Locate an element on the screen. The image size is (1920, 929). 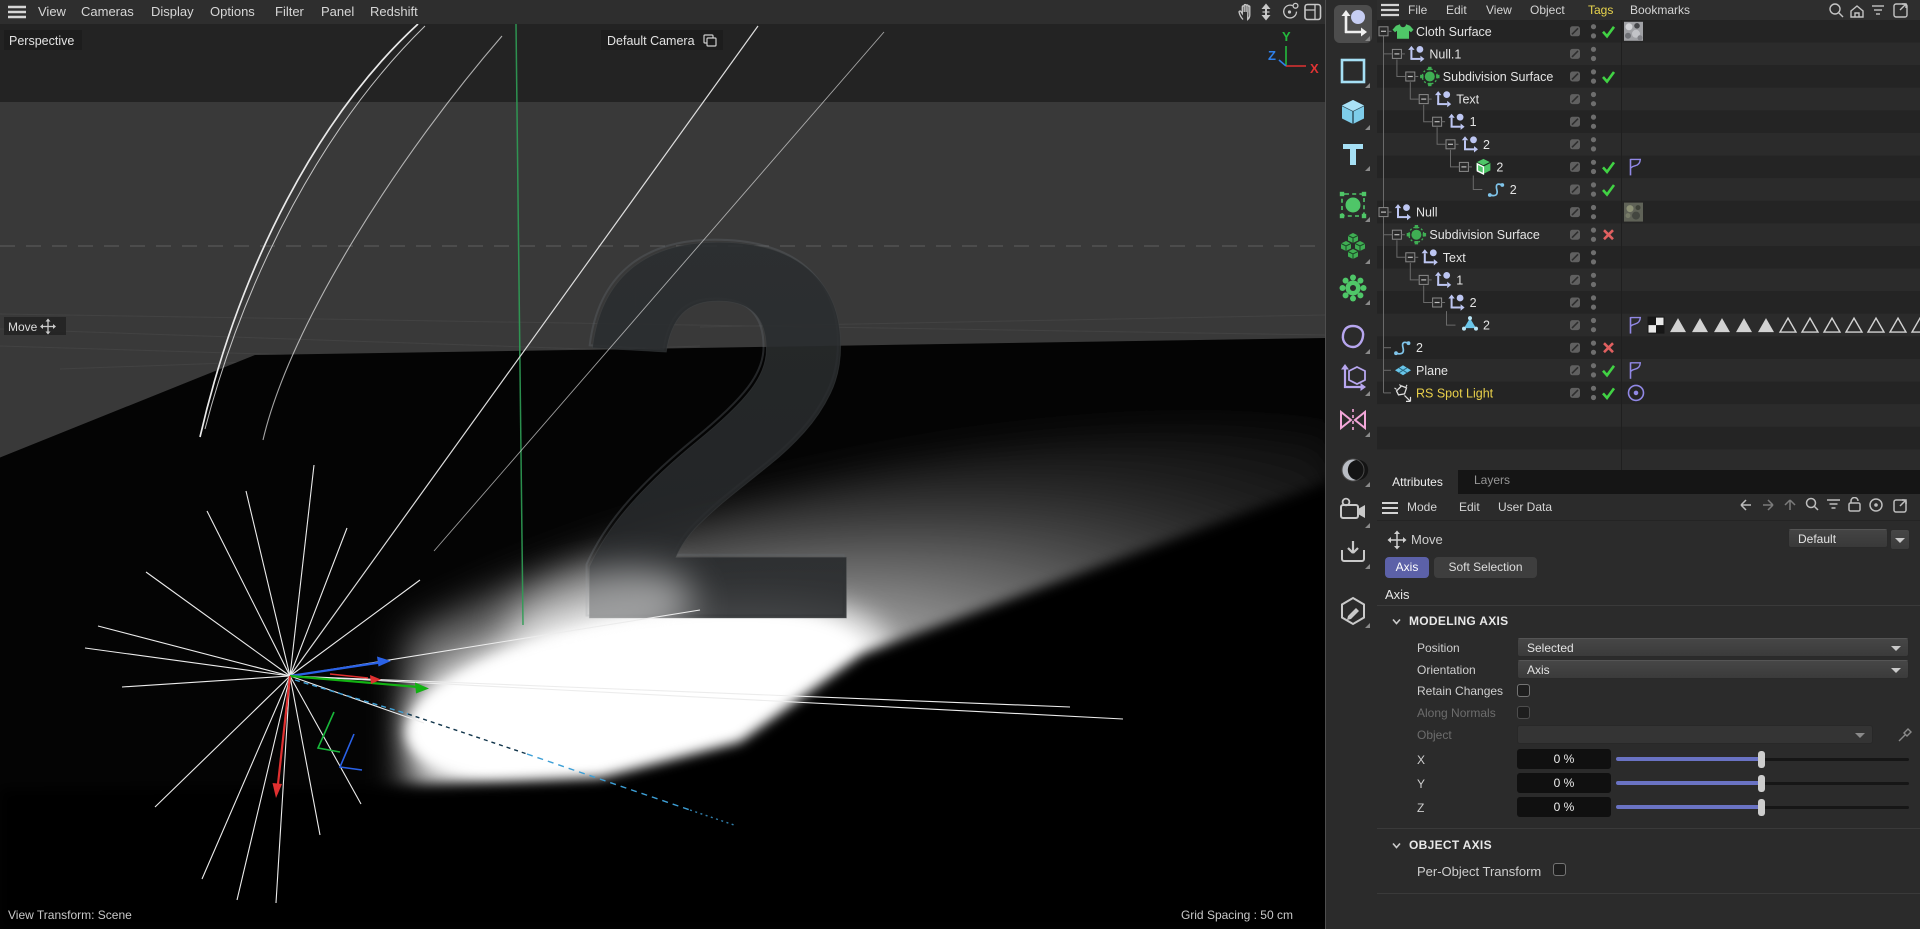
svg-text: View Transform: Scene is located at coordinates (70, 915).